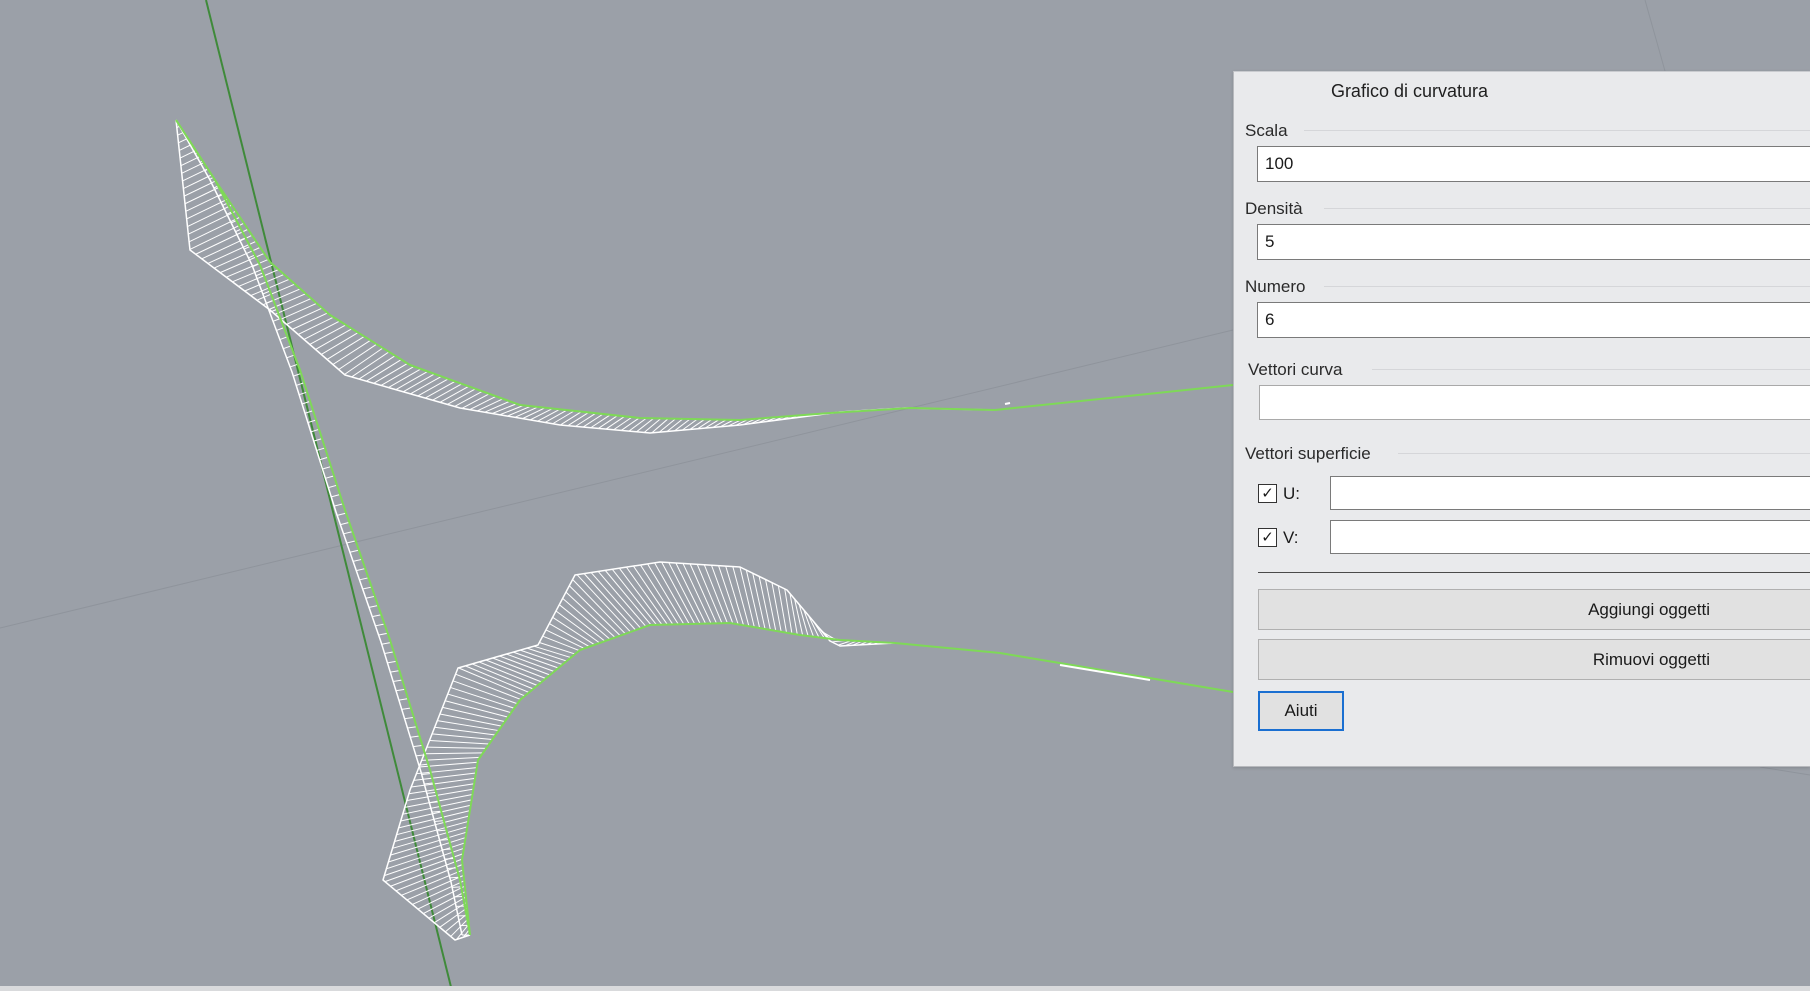 This screenshot has height=991, width=1810. I want to click on scala-label: Scala, so click(1266, 130).